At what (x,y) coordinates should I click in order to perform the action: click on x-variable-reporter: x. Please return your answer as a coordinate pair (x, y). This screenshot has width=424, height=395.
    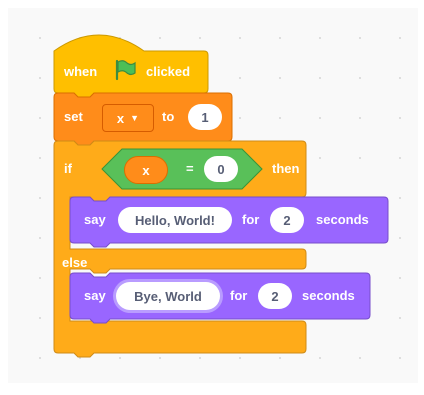
    Looking at the image, I should click on (146, 170).